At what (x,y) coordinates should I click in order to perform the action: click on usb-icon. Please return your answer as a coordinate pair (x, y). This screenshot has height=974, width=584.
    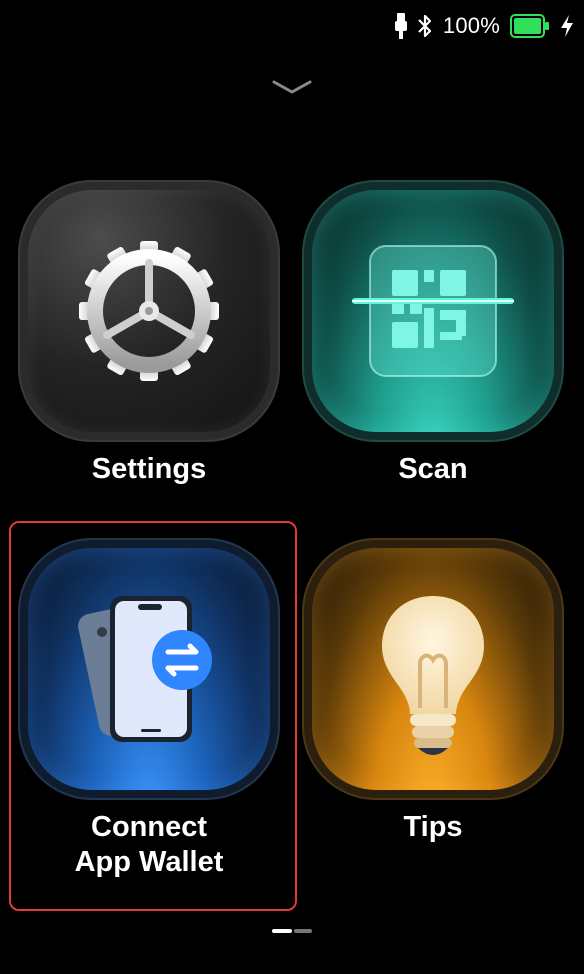
    Looking at the image, I should click on (400, 26).